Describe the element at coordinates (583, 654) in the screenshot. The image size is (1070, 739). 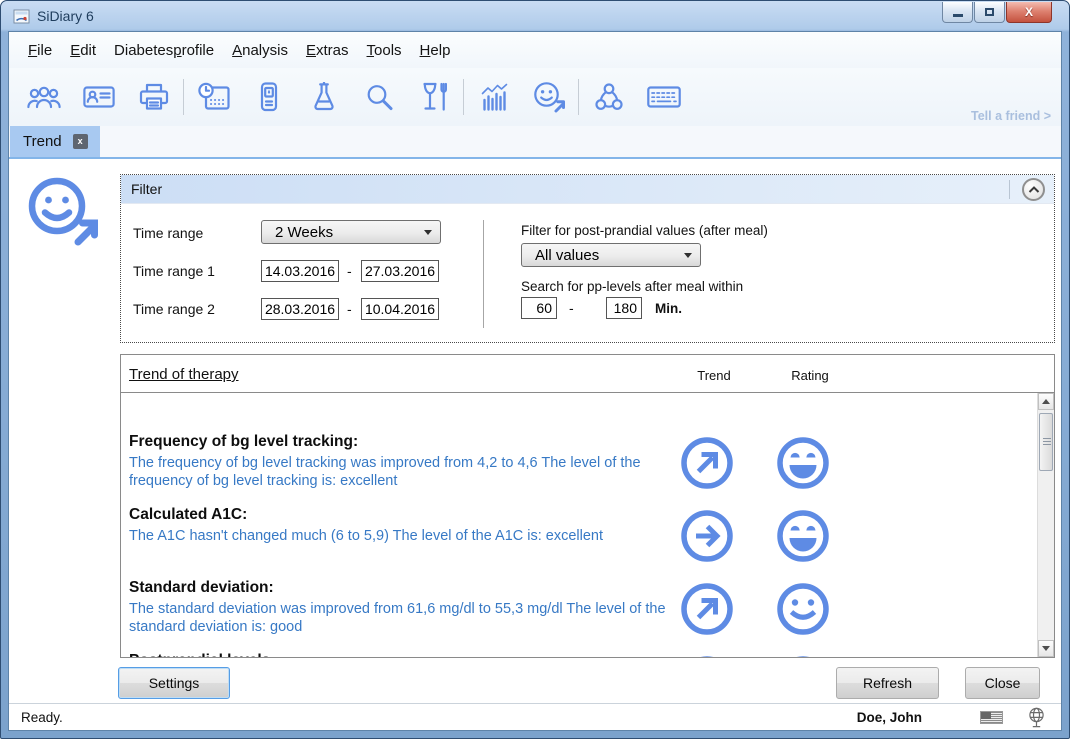
I see `trend-row-postprandial: Postprandial levels:` at that location.